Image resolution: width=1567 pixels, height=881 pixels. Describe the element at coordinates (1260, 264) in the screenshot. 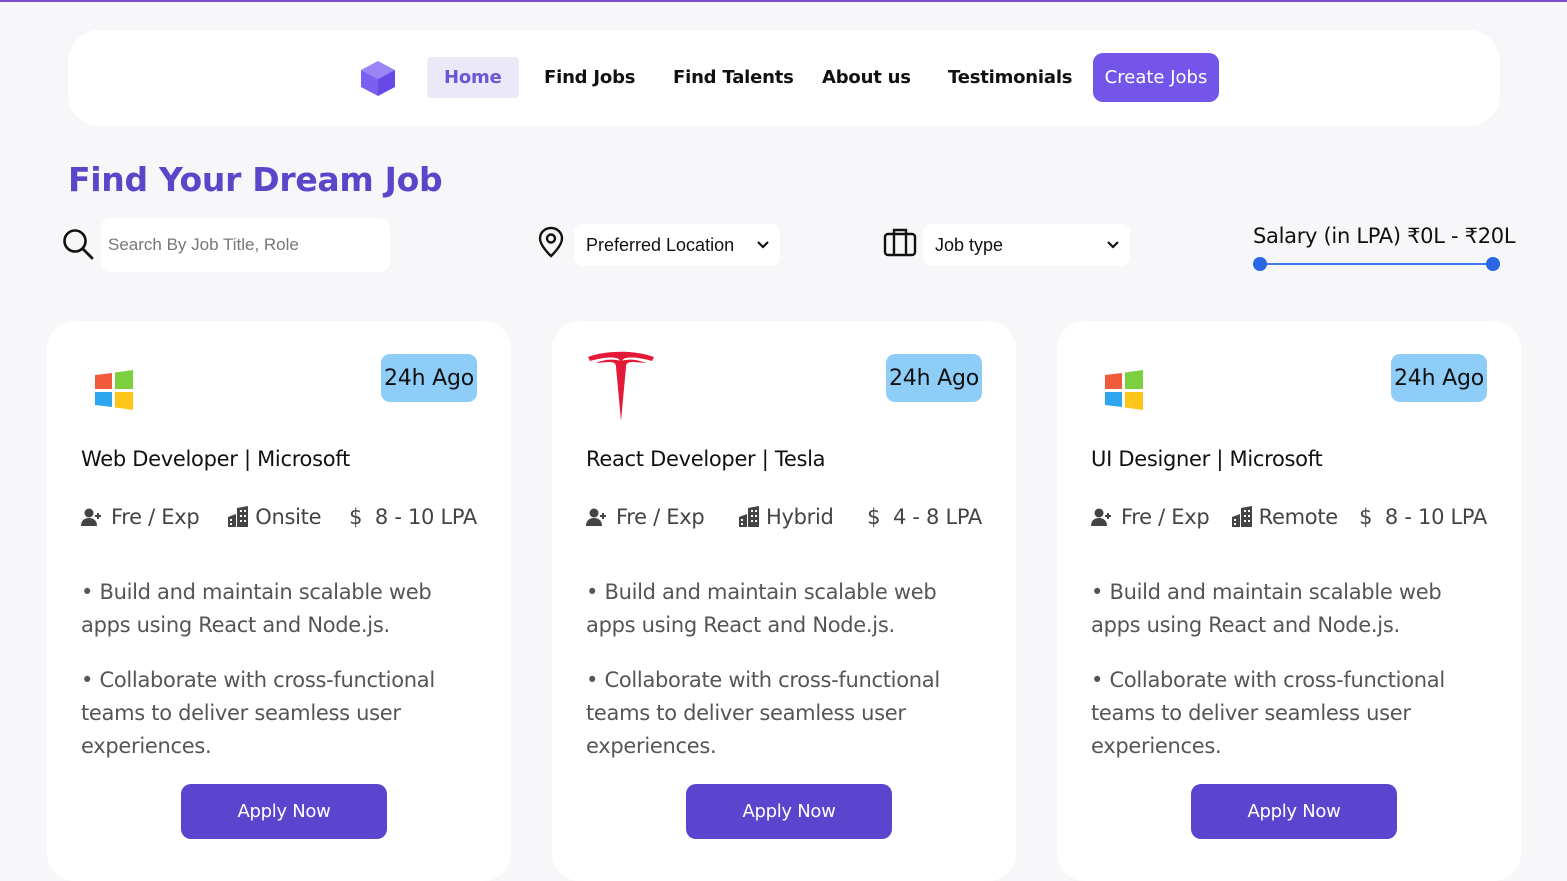

I see `salary-slider-min-thumb` at that location.